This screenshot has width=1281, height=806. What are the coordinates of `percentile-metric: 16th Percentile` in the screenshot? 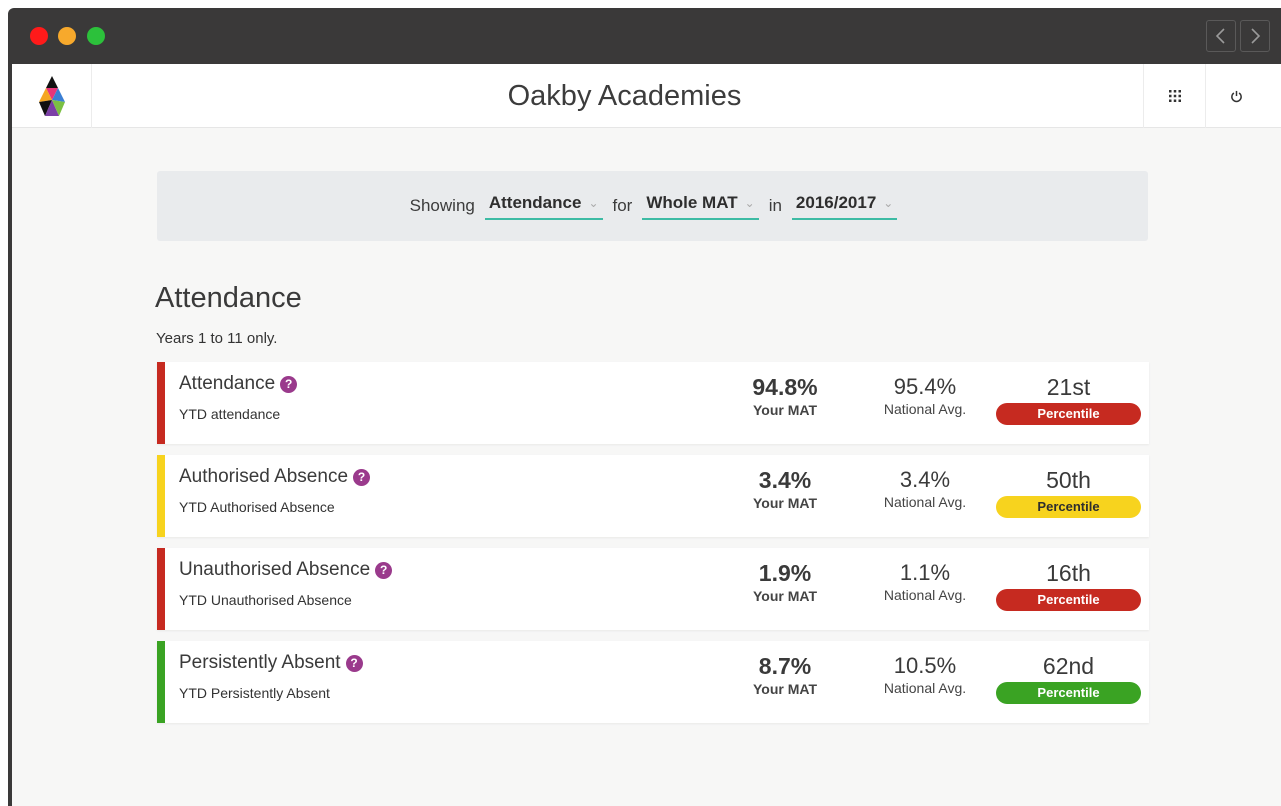 It's located at (1068, 585).